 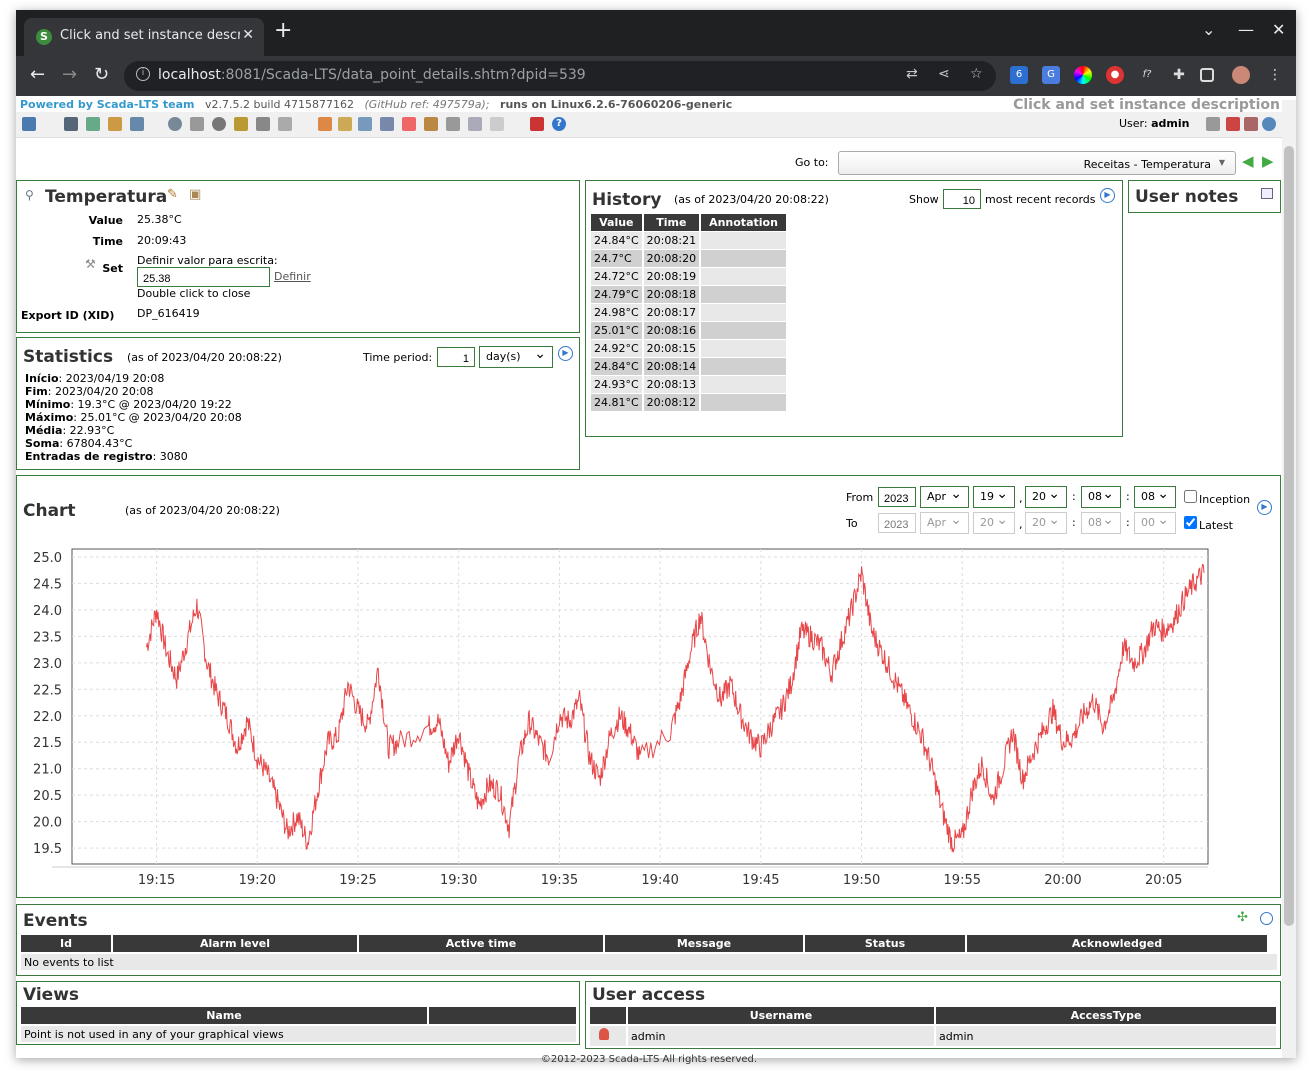 I want to click on time-period-unit-select: day(s), so click(x=516, y=357).